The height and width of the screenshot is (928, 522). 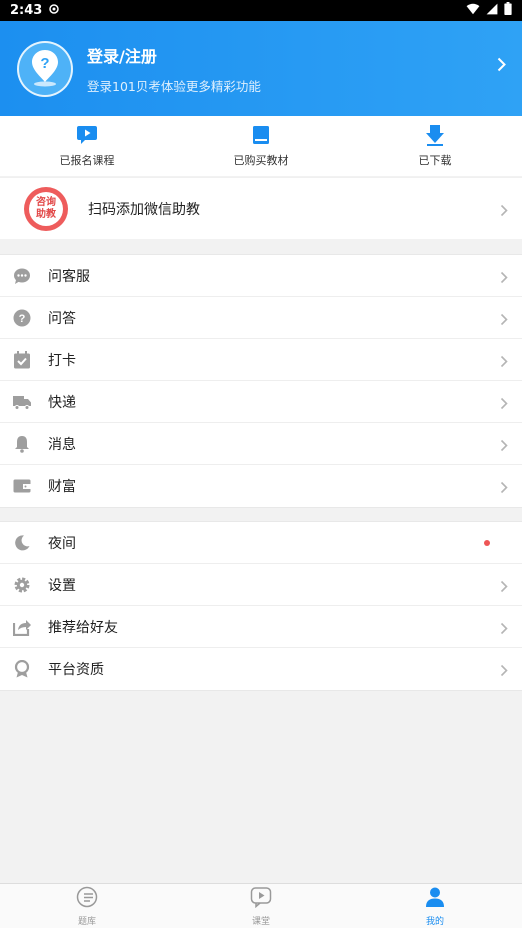 I want to click on question-icon: ?, so click(x=22, y=318).